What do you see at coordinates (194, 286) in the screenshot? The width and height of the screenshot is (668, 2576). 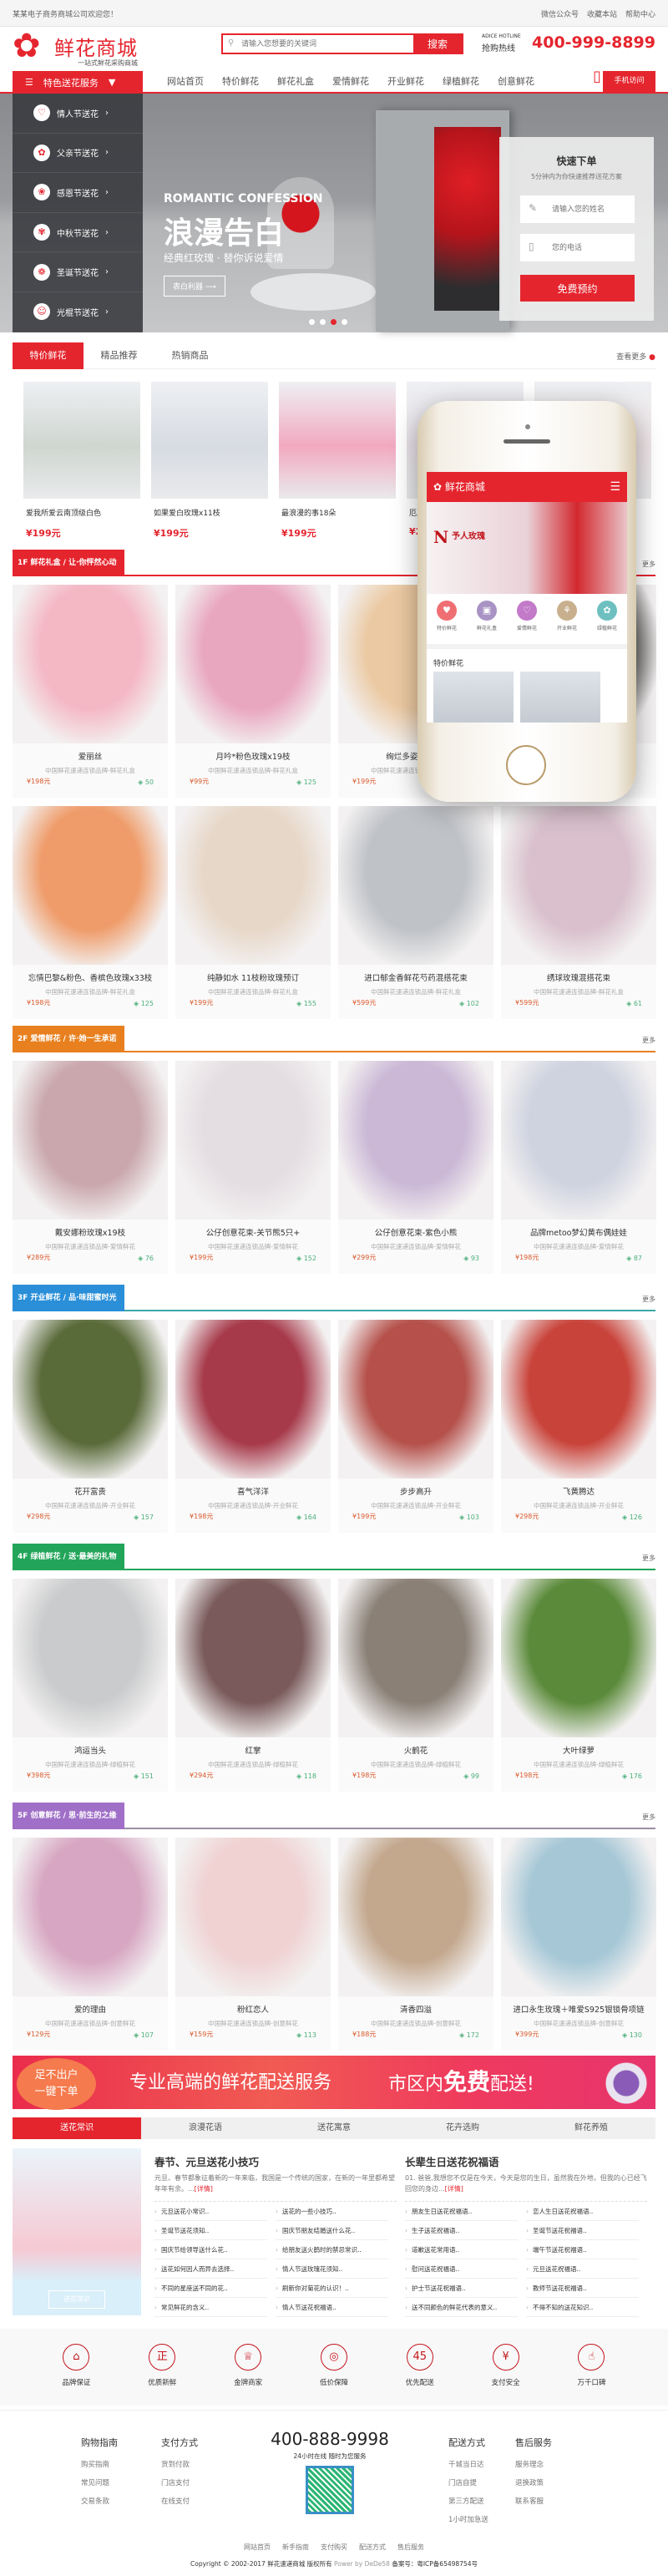 I see `banner-cta-button: 表白利器 ⟶` at bounding box center [194, 286].